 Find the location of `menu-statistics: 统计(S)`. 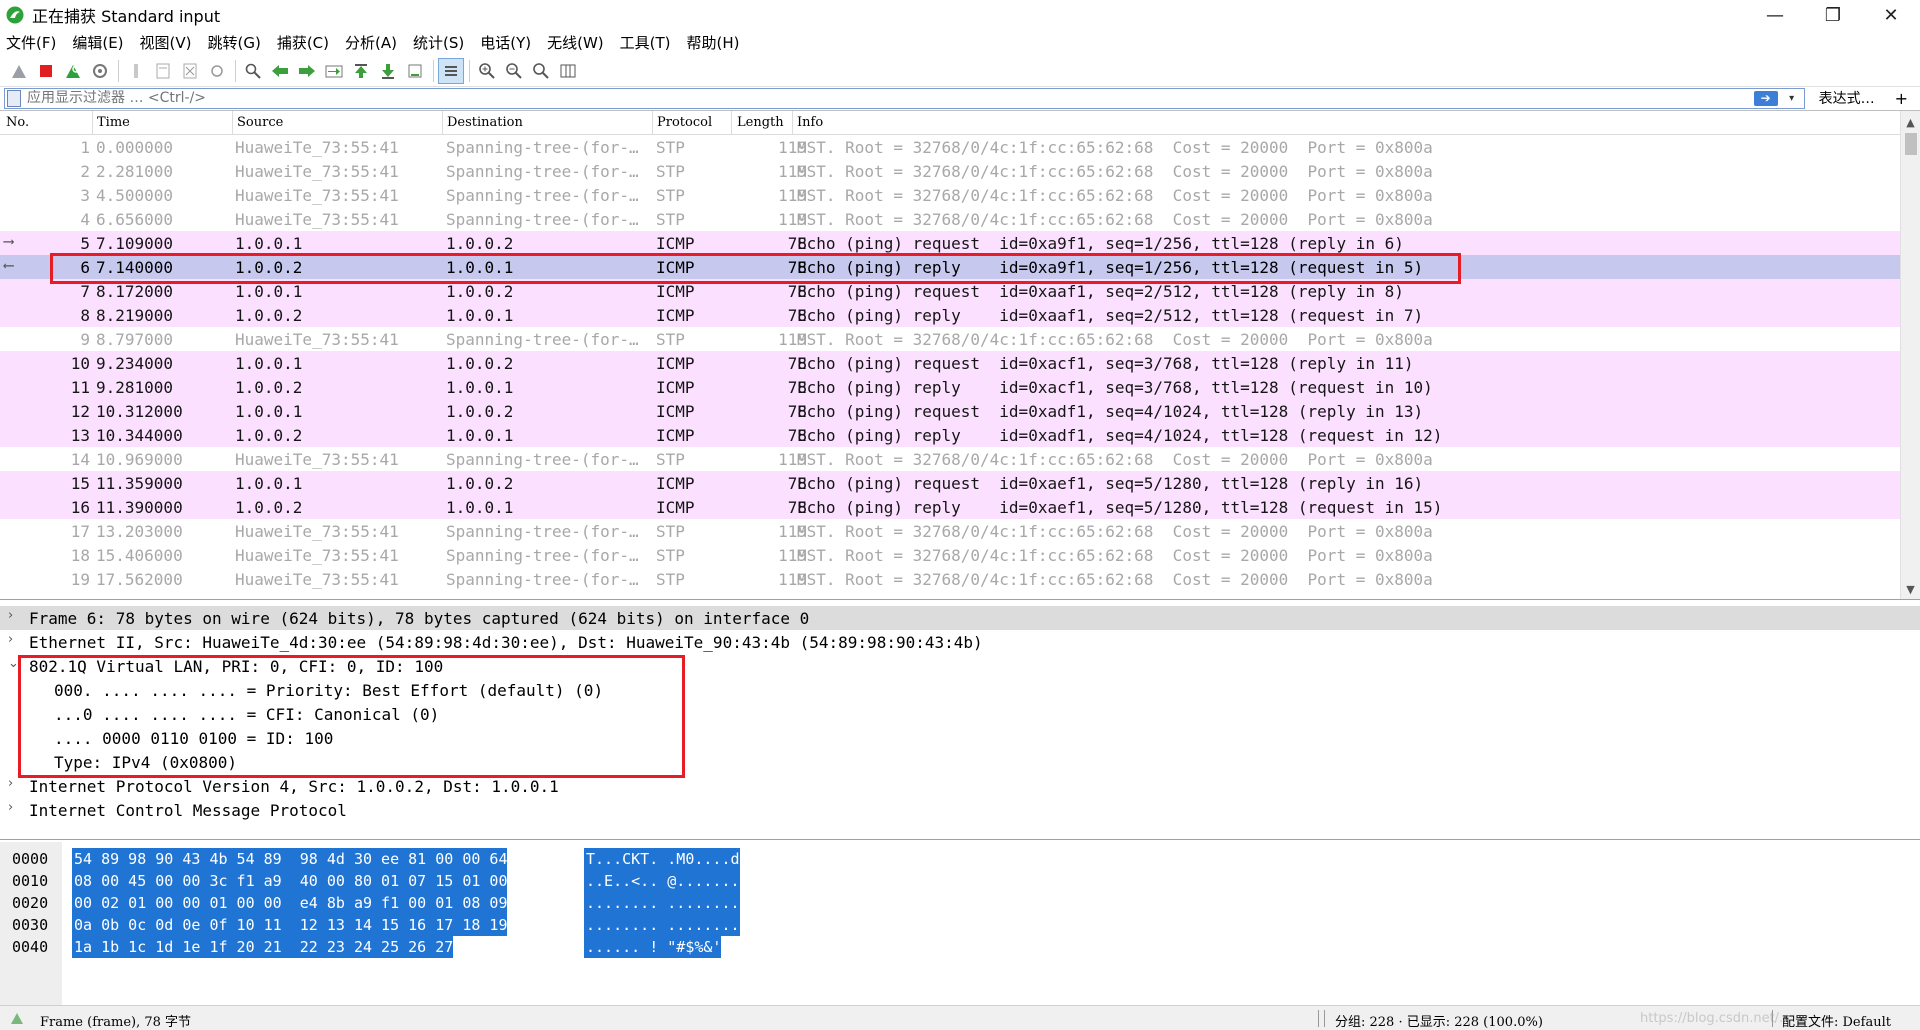

menu-statistics: 统计(S) is located at coordinates (438, 42).